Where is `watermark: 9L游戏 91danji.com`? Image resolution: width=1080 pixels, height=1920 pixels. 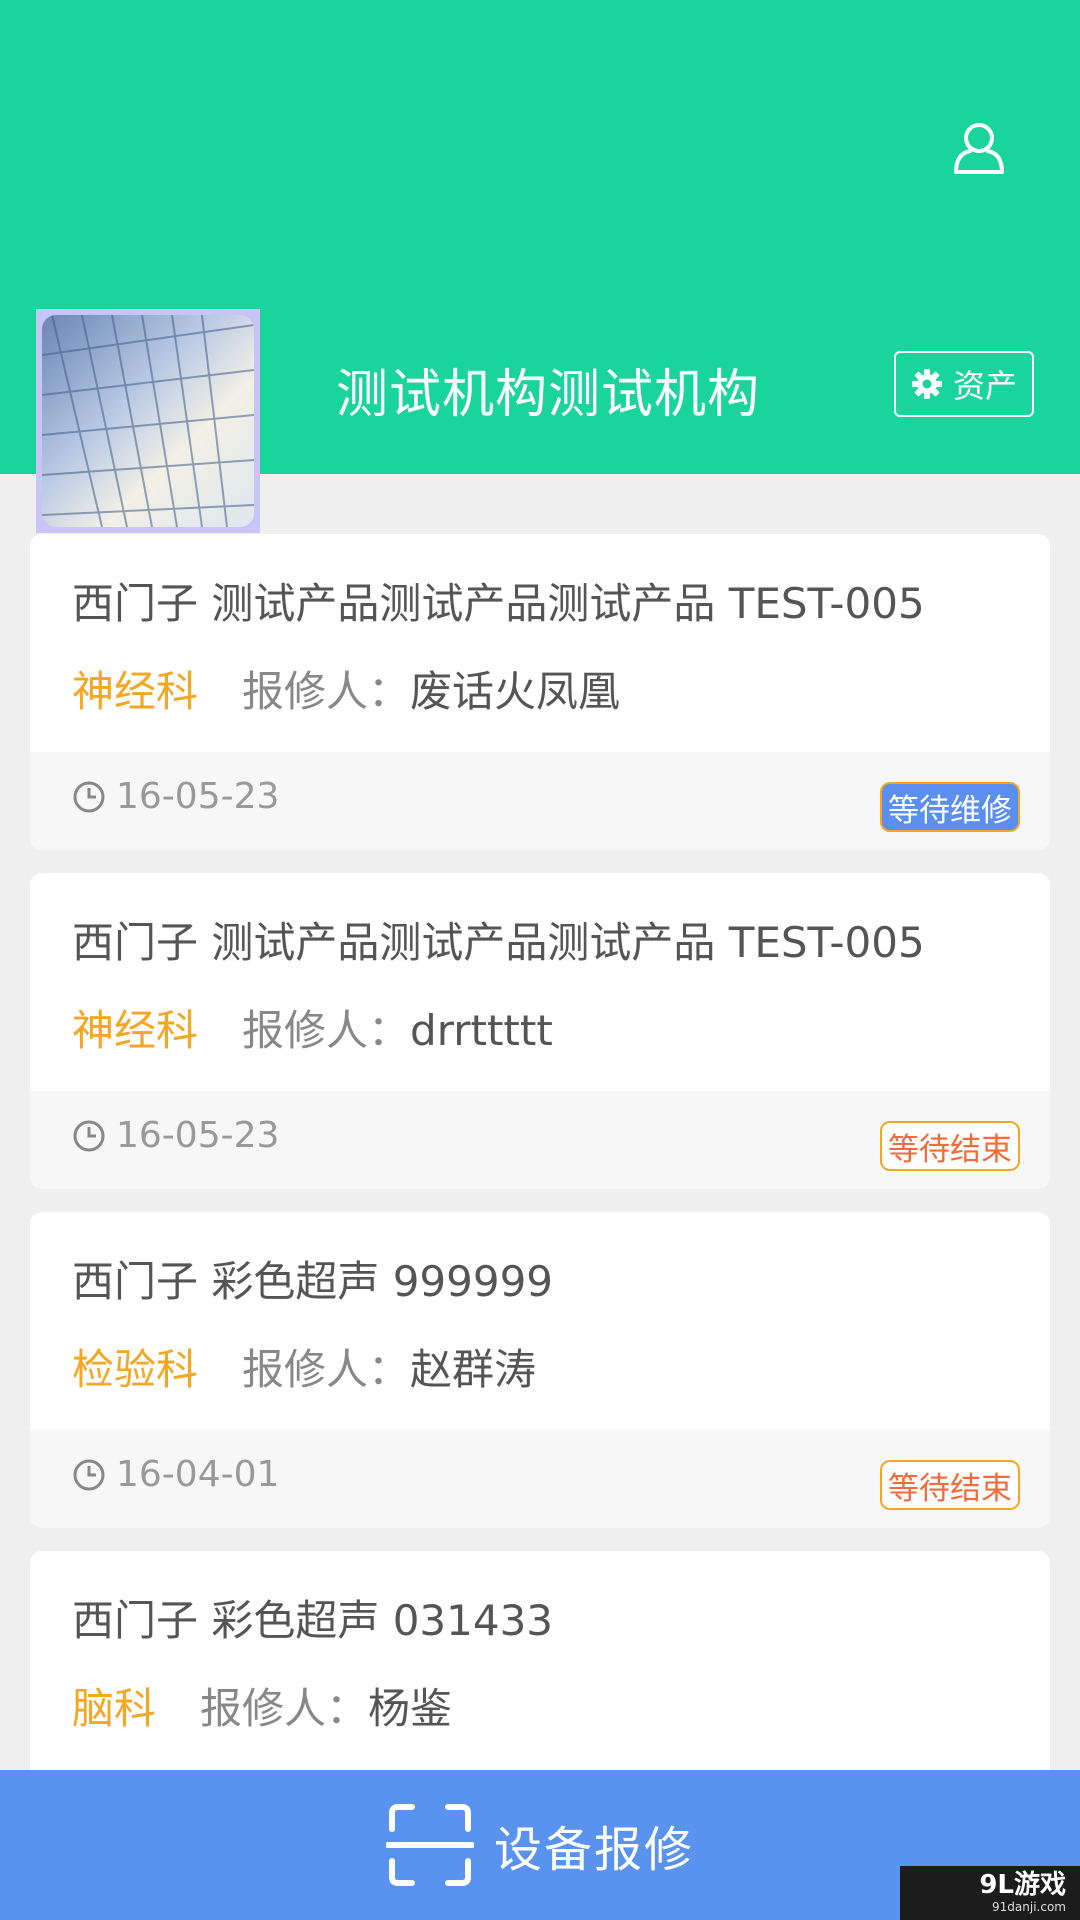
watermark: 9L游戏 91danji.com is located at coordinates (990, 1893).